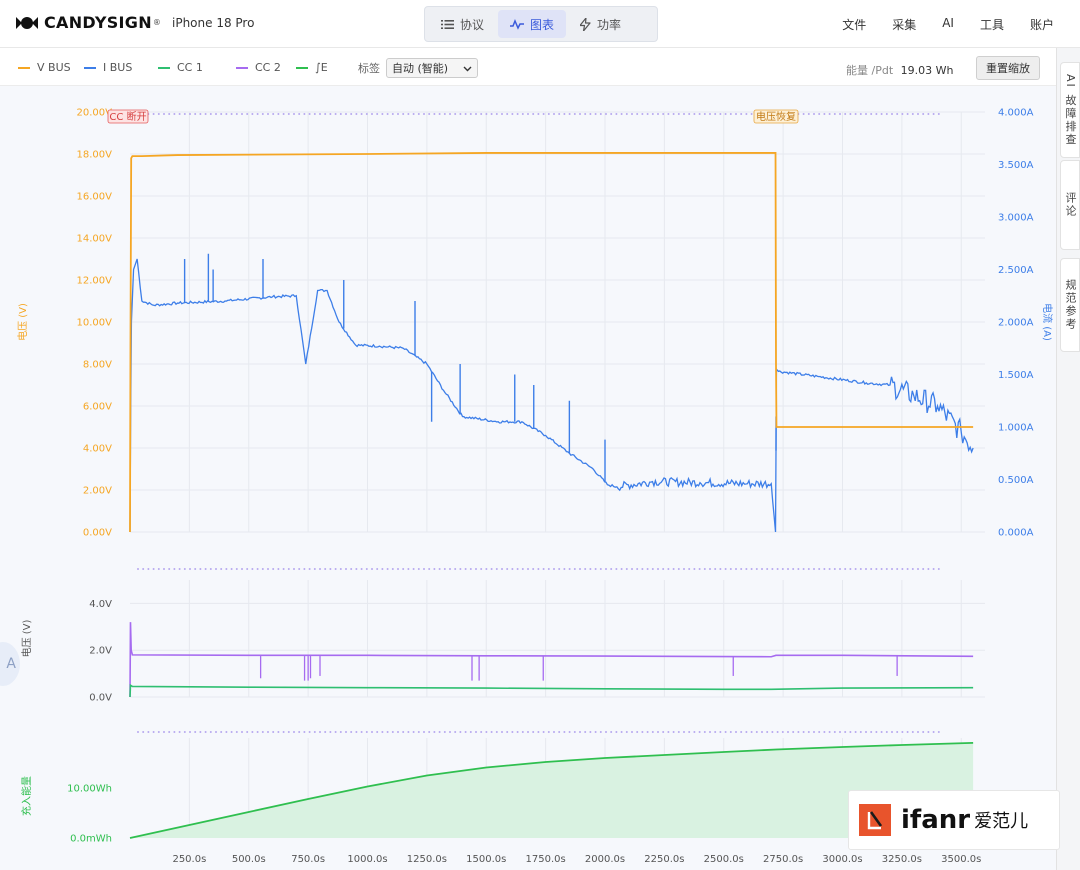 This screenshot has height=870, width=1080. What do you see at coordinates (312, 67) in the screenshot?
I see `legend-item-energy: ∫E` at bounding box center [312, 67].